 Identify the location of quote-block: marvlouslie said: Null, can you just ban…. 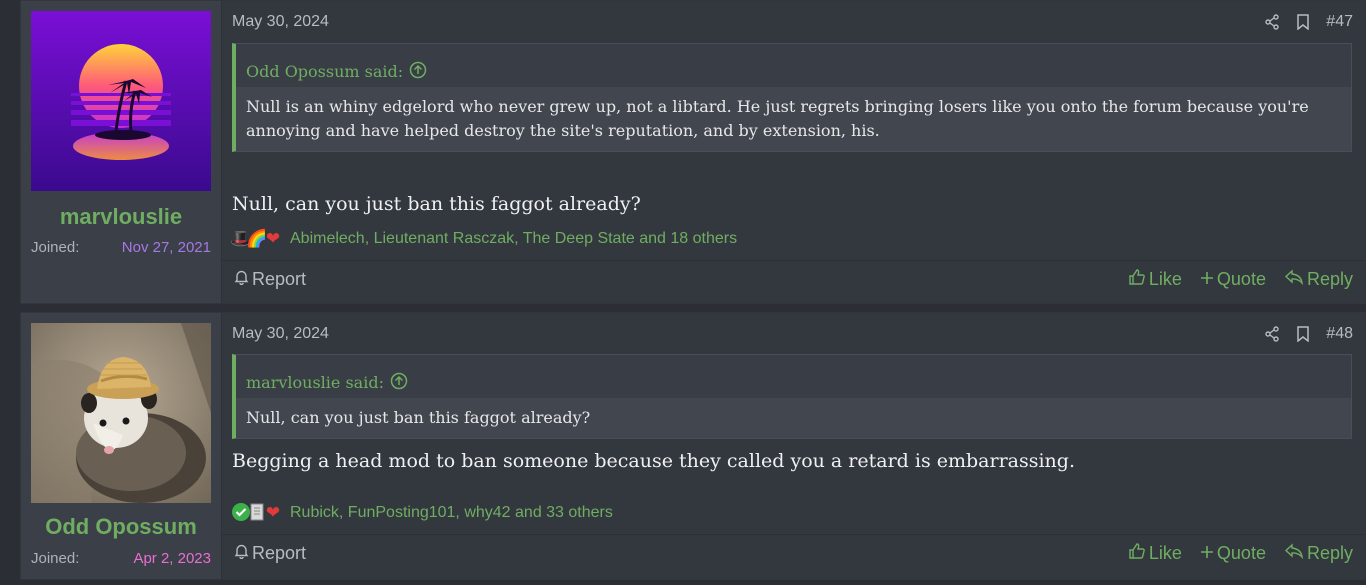
(792, 396).